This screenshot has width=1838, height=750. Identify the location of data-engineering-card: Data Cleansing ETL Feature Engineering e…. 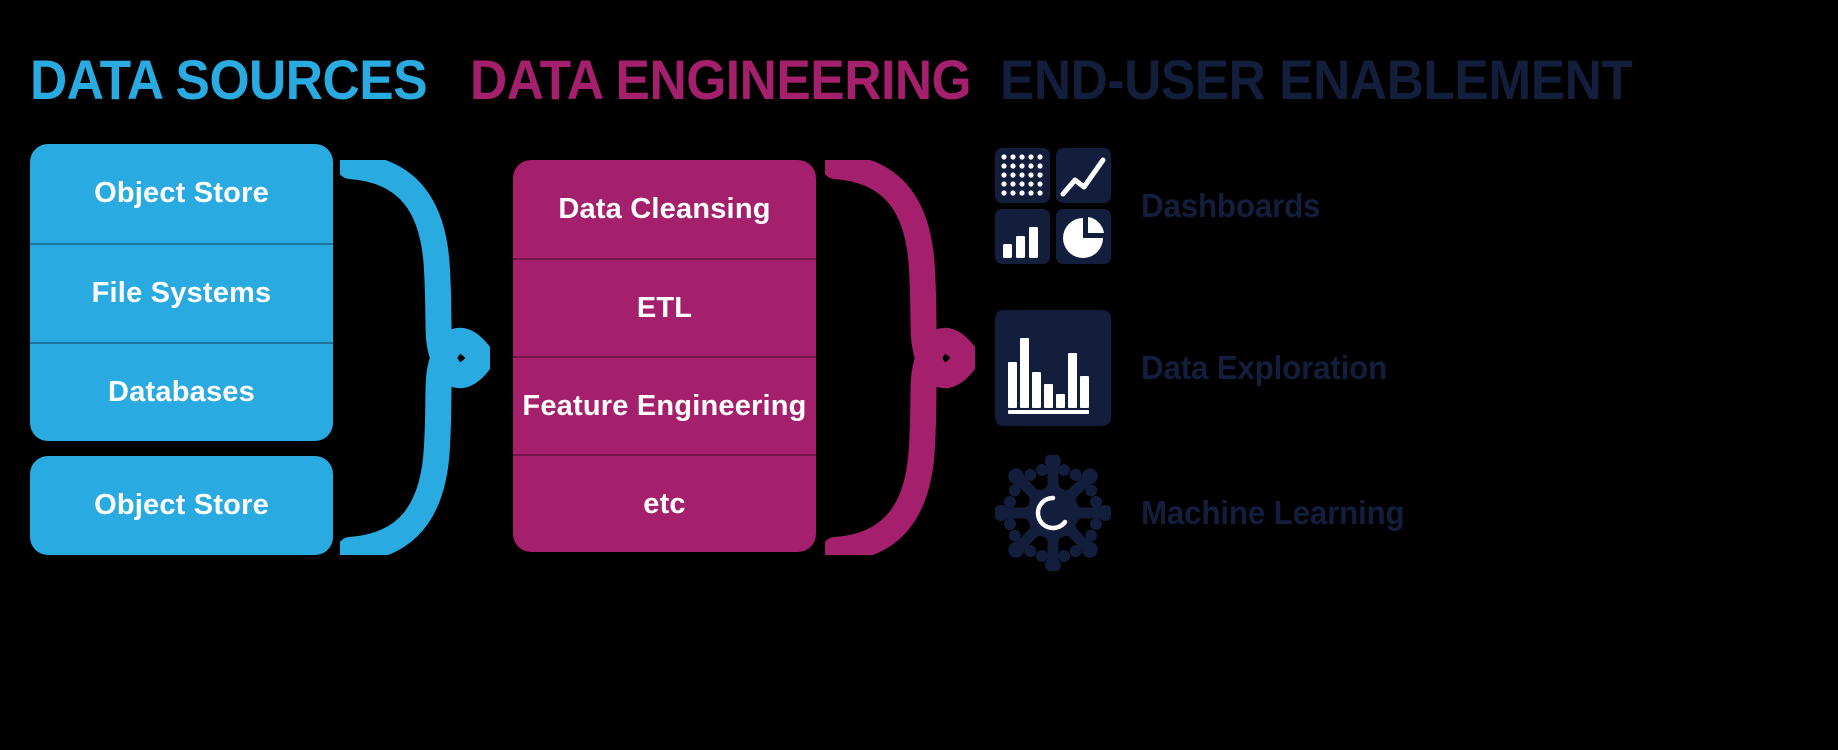
(664, 356).